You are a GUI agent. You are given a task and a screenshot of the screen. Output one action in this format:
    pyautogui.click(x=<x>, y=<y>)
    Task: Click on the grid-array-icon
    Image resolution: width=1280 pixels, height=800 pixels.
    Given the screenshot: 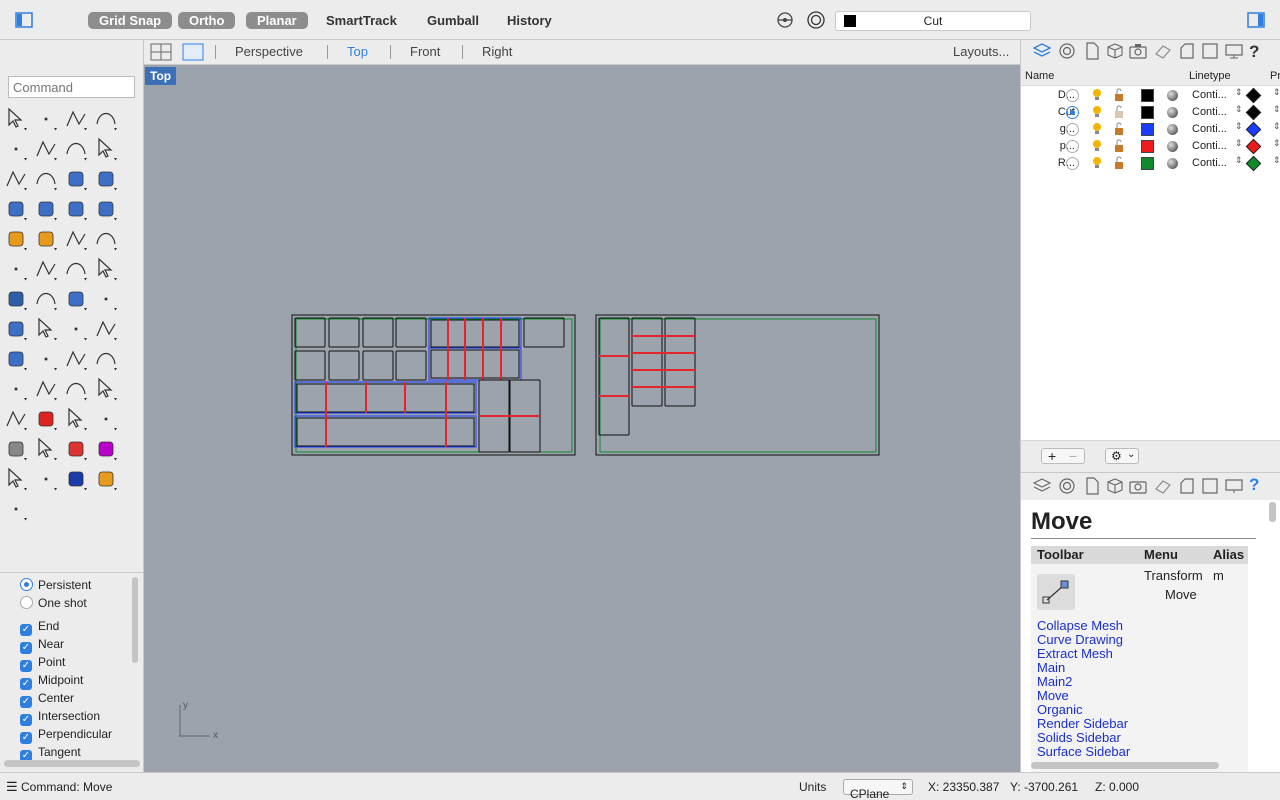 What is the action you would take?
    pyautogui.click(x=76, y=329)
    